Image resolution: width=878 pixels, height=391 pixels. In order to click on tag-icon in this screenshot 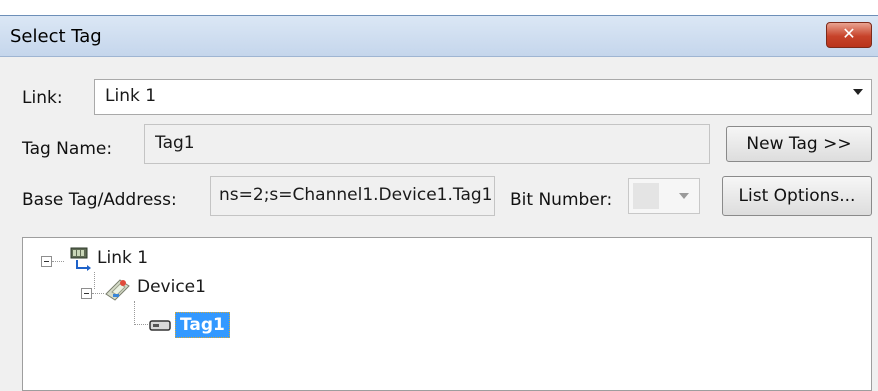, I will do `click(160, 325)`.